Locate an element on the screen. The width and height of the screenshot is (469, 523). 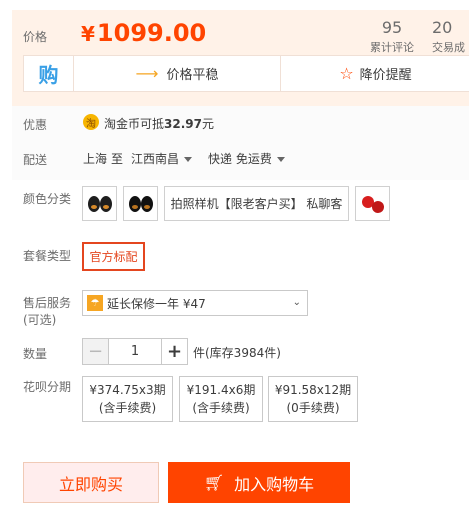
price-value: ¥1099.00 is located at coordinates (143, 33).